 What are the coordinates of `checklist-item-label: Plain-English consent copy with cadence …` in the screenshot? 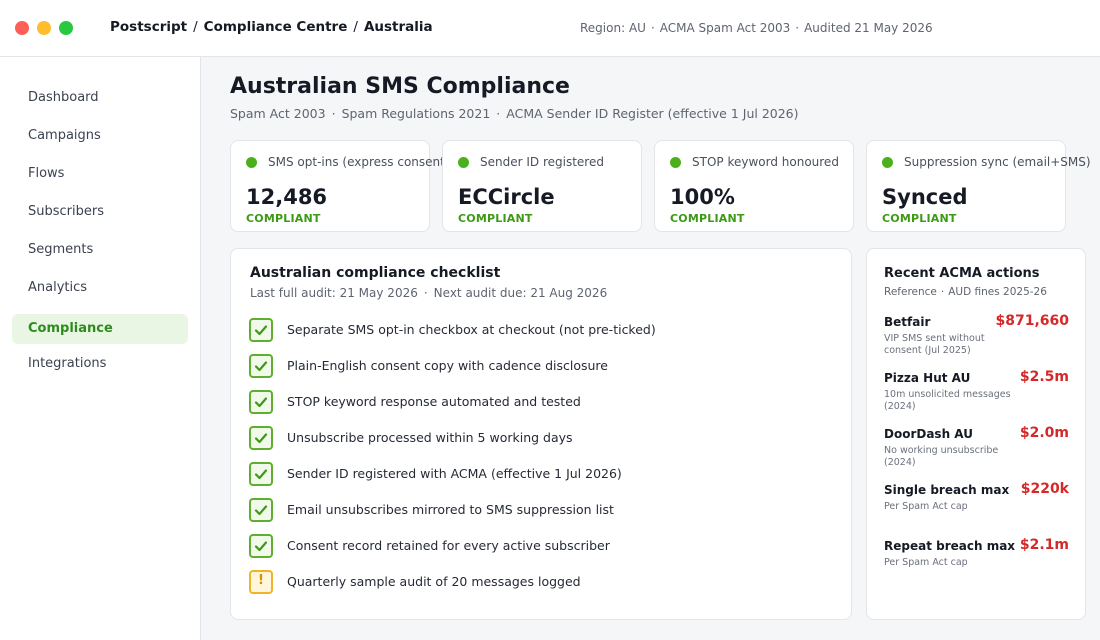 It's located at (447, 365).